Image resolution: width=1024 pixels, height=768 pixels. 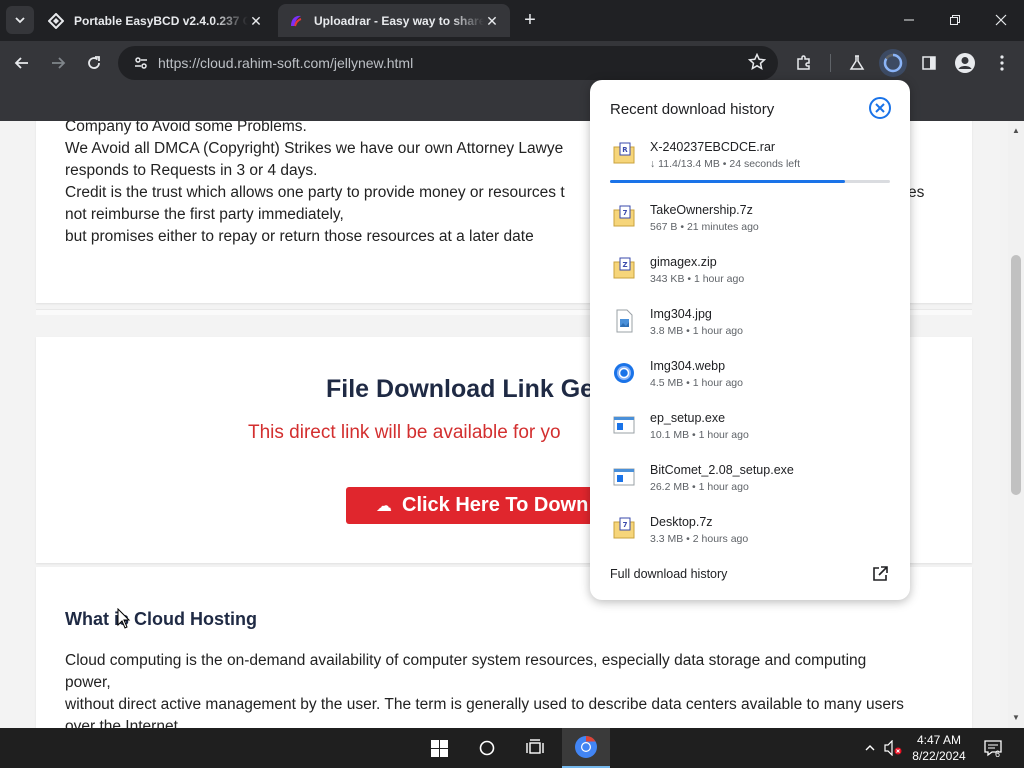 What do you see at coordinates (58, 63) in the screenshot?
I see `forward-button` at bounding box center [58, 63].